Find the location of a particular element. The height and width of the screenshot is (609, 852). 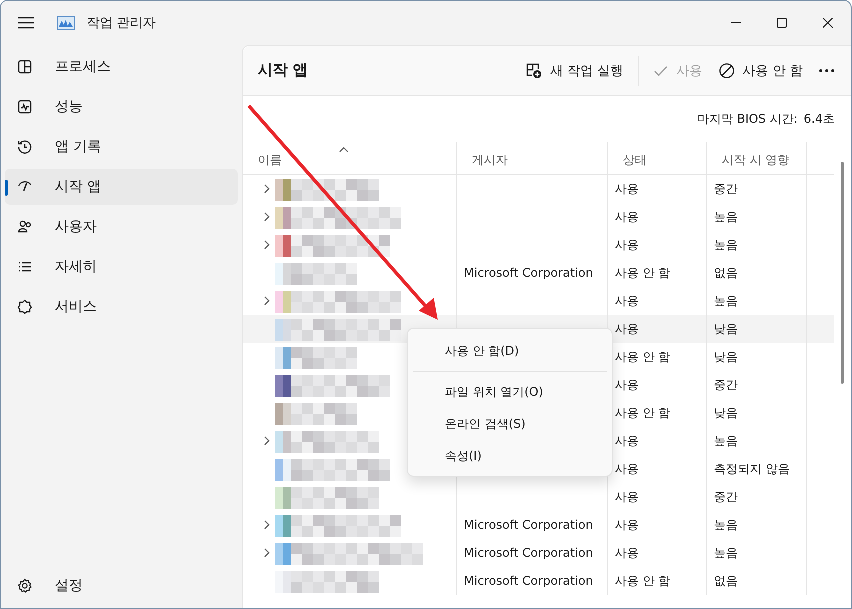

sidebar-item: 시작 앱 is located at coordinates (121, 187).